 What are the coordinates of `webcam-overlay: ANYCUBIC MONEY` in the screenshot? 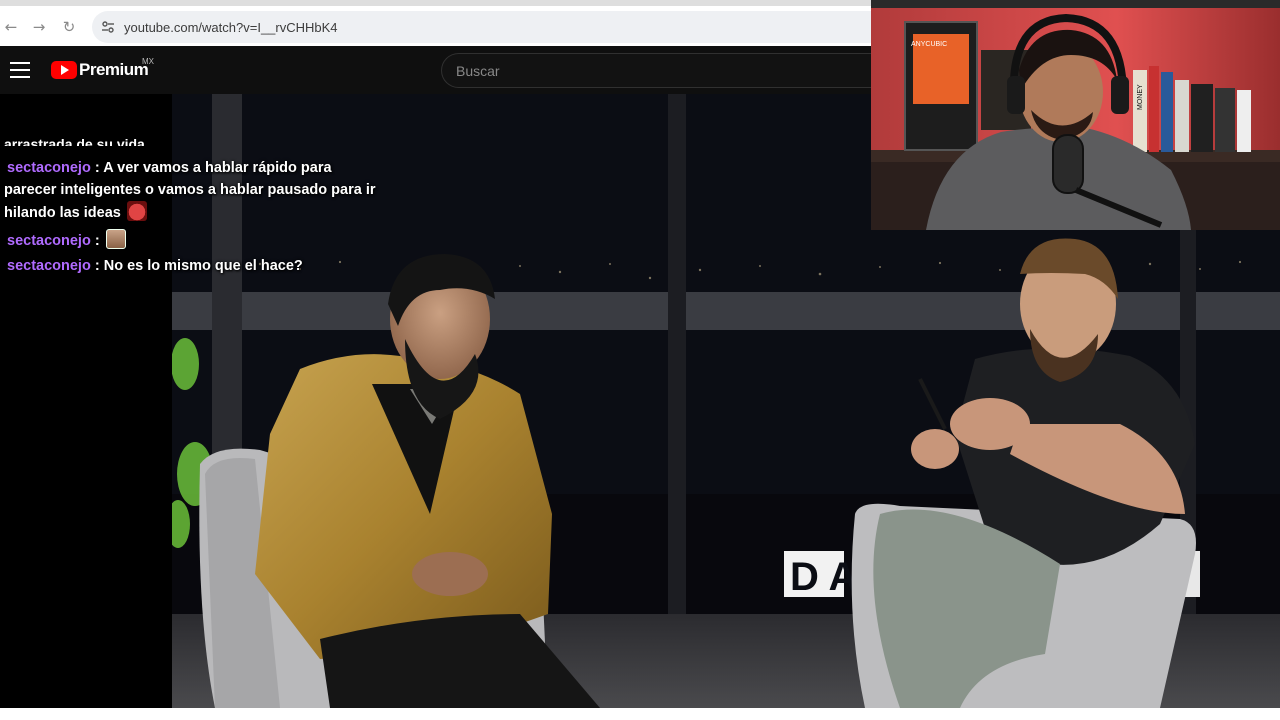 It's located at (1075, 115).